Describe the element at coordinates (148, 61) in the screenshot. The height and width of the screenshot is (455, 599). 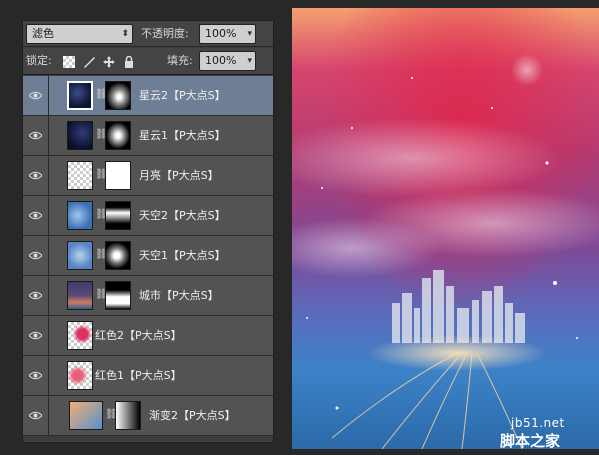
I see `lock-row: 锁定: 填充: 100% ▾` at that location.